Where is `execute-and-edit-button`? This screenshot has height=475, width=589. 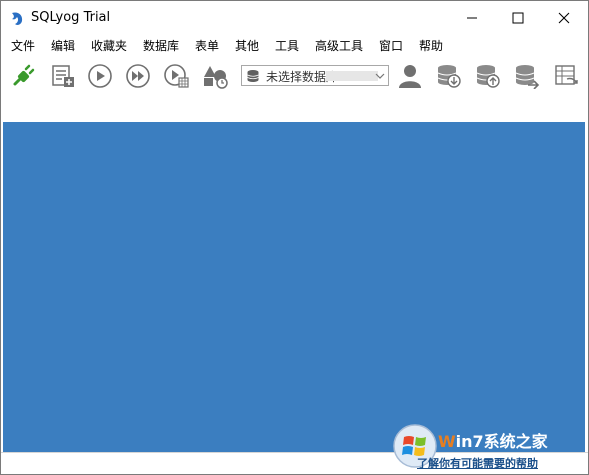 execute-and-edit-button is located at coordinates (176, 76).